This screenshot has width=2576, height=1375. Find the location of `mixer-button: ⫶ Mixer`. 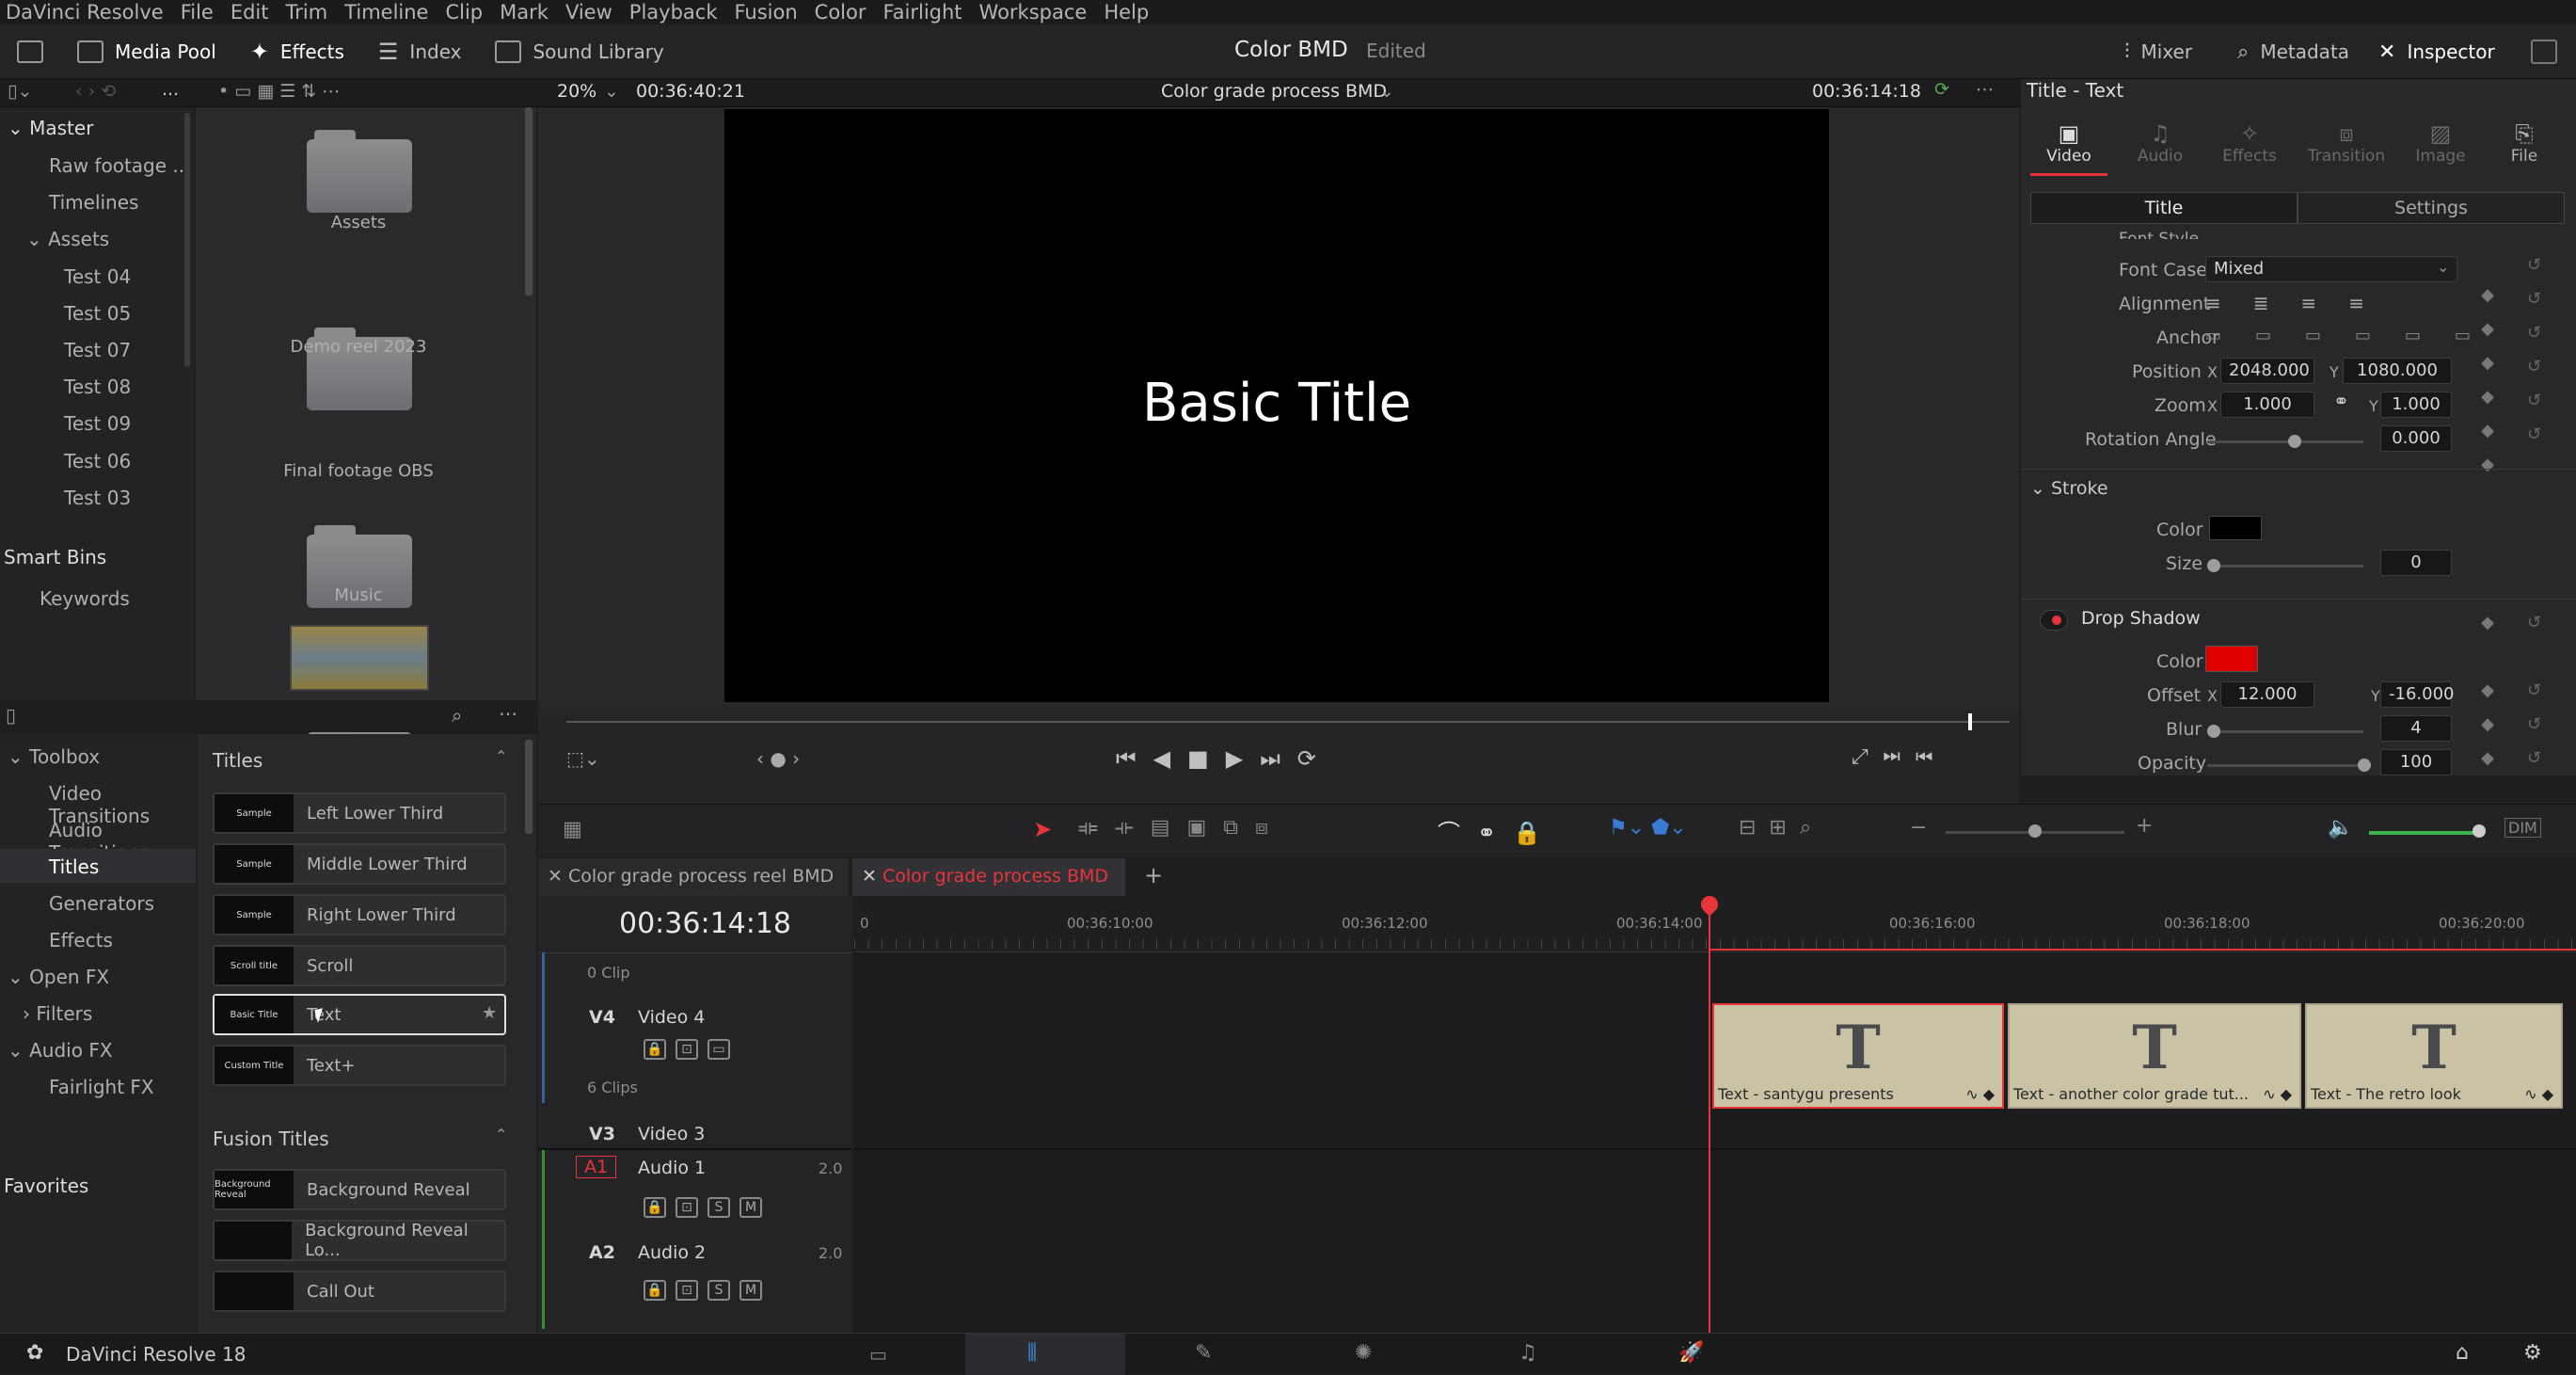

mixer-button: ⫶ Mixer is located at coordinates (2158, 51).